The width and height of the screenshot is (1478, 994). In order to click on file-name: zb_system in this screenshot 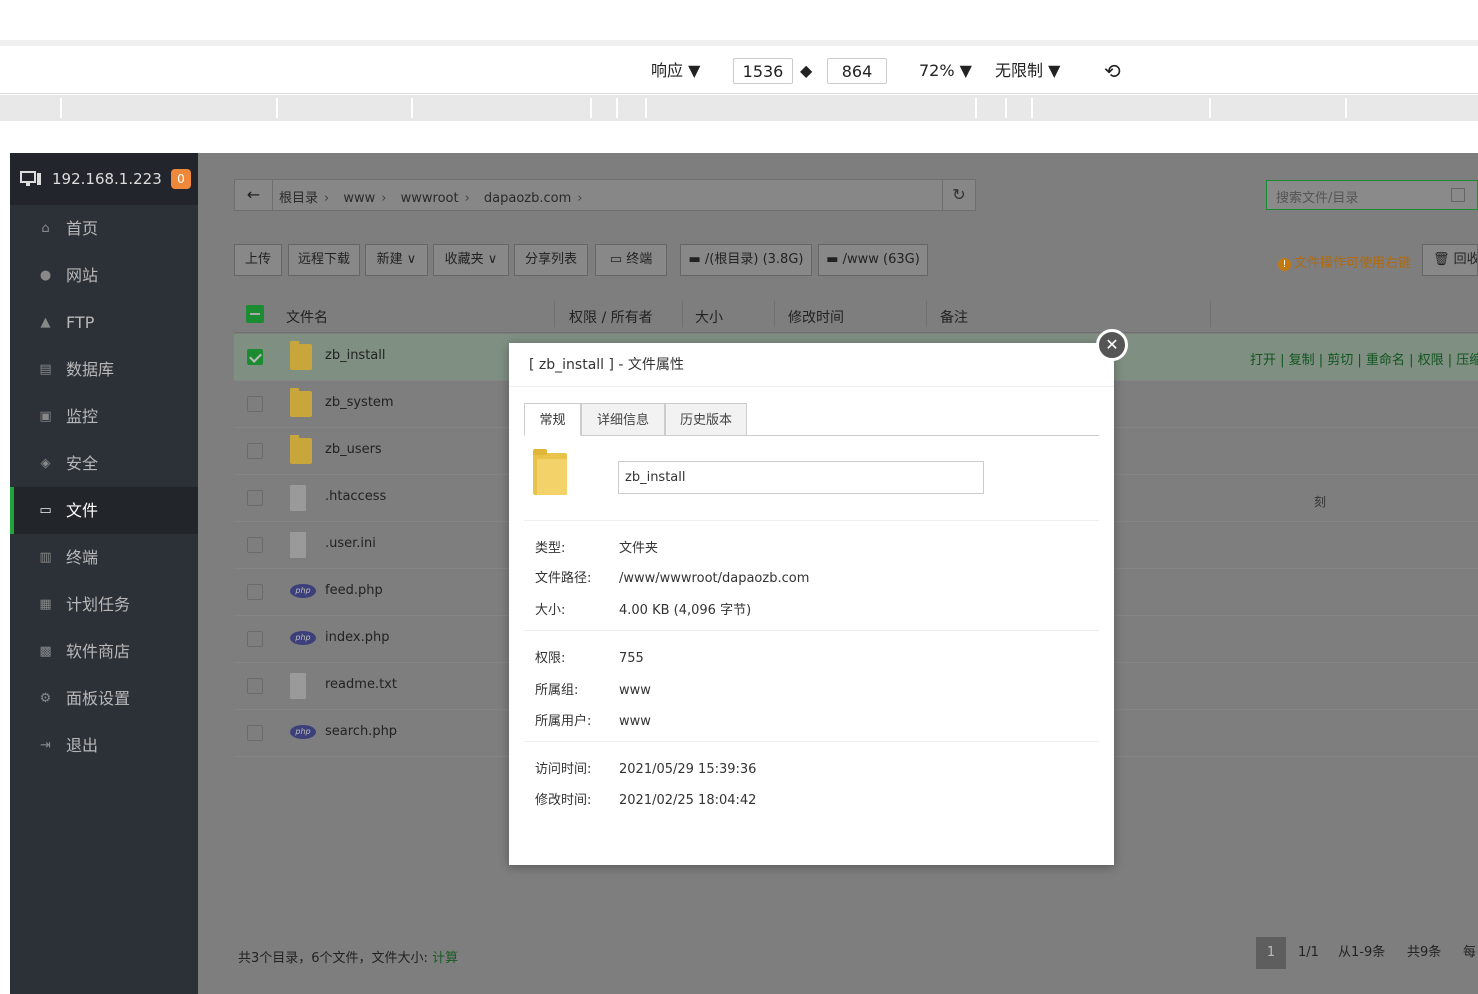, I will do `click(359, 402)`.